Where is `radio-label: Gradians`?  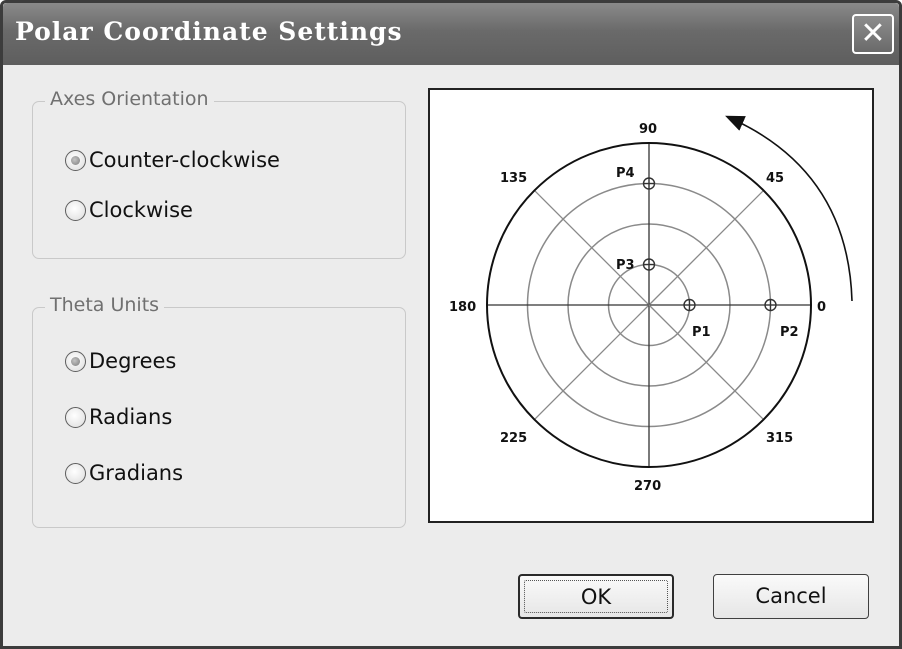
radio-label: Gradians is located at coordinates (136, 473).